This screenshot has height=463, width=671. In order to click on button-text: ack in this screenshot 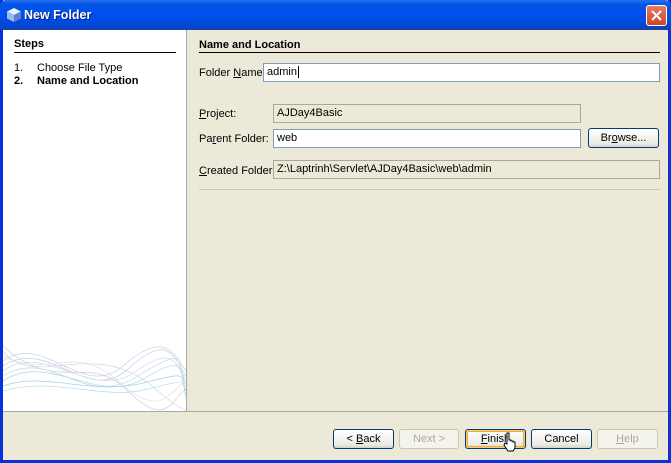, I will do `click(372, 439)`.